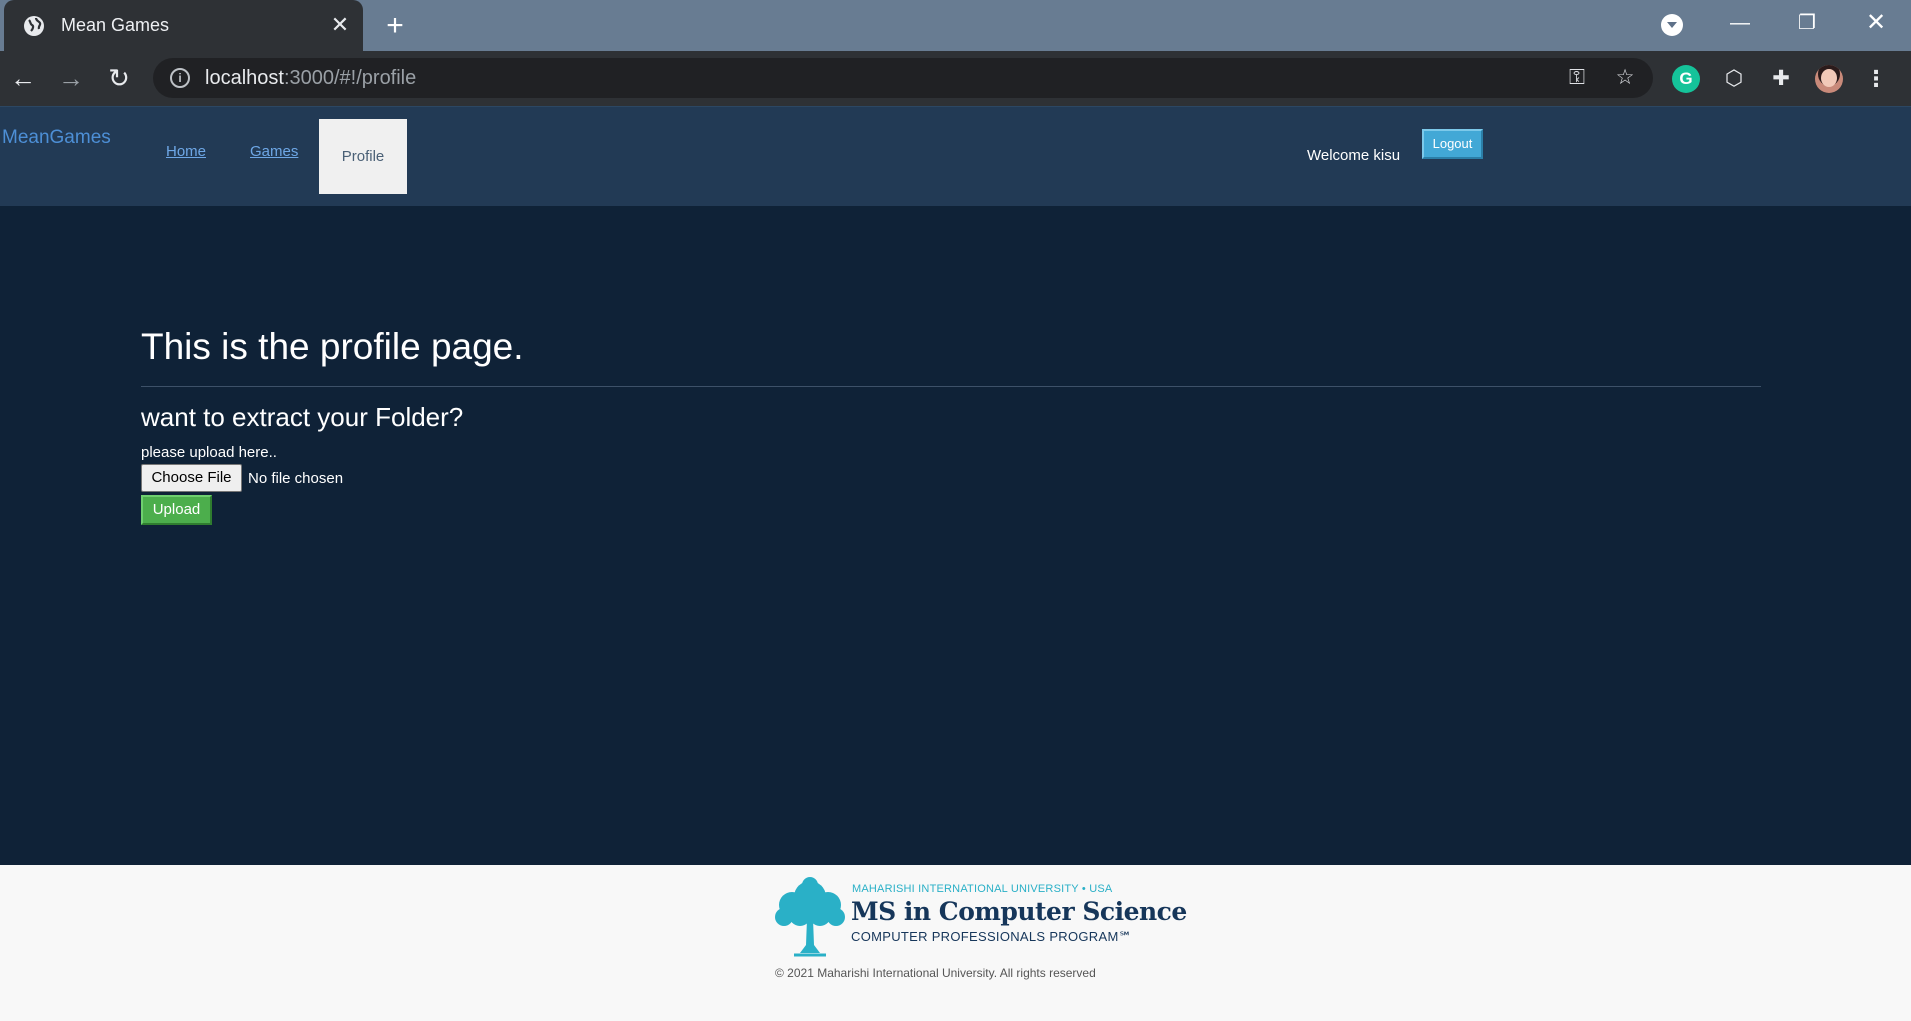 The image size is (1911, 1021). I want to click on nav-home-link: Home, so click(186, 151).